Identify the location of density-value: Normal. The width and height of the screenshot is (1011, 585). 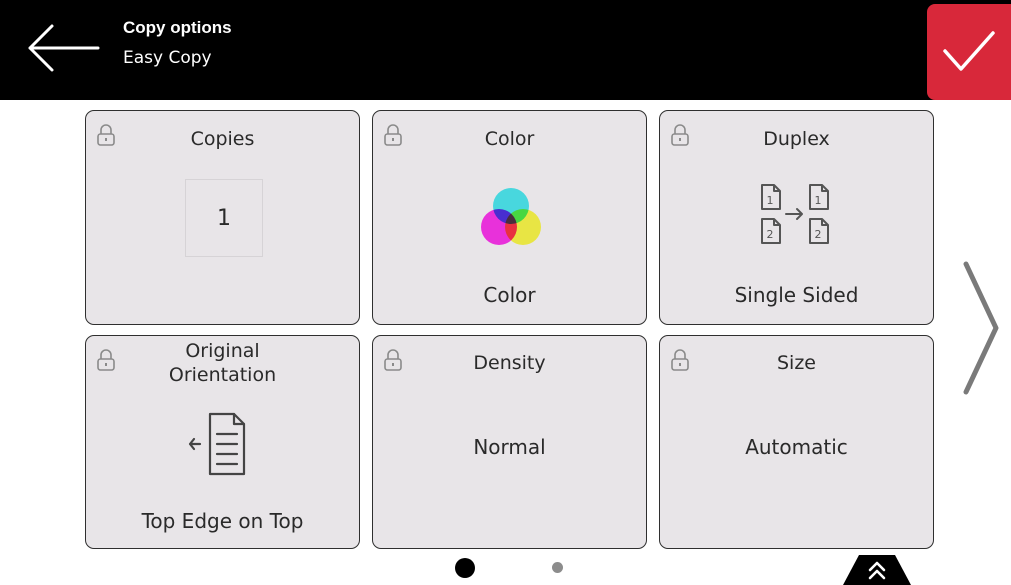
(509, 447).